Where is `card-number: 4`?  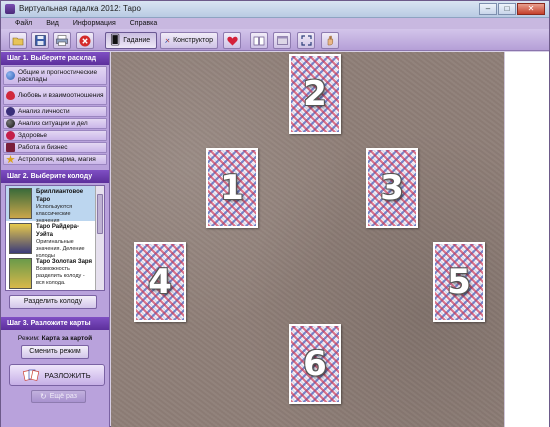 card-number: 4 is located at coordinates (160, 282).